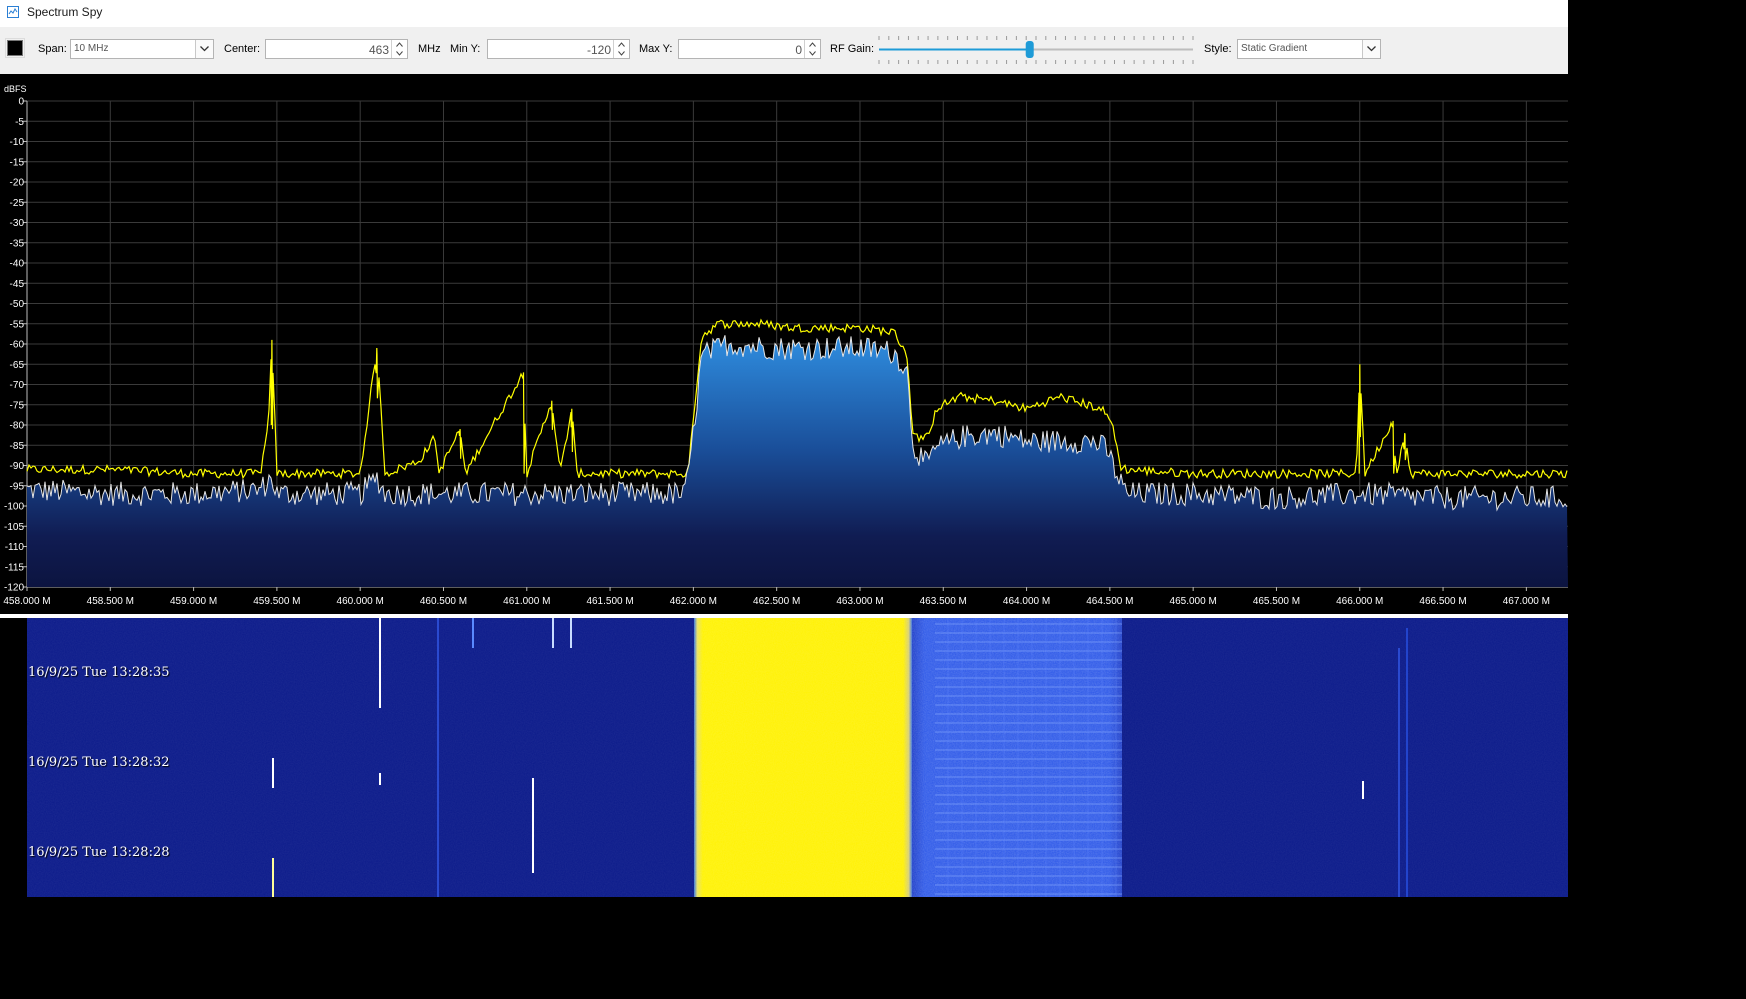 The height and width of the screenshot is (999, 1746). What do you see at coordinates (336, 49) in the screenshot?
I see `center-input: 463` at bounding box center [336, 49].